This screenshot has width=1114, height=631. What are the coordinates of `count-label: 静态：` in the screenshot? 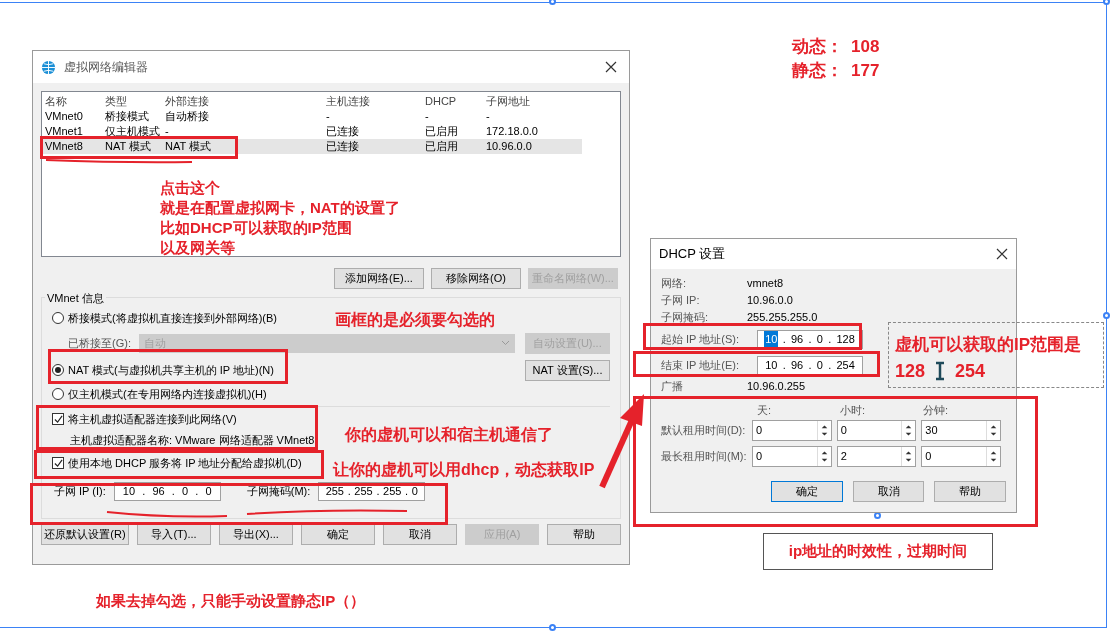 It's located at (817, 71).